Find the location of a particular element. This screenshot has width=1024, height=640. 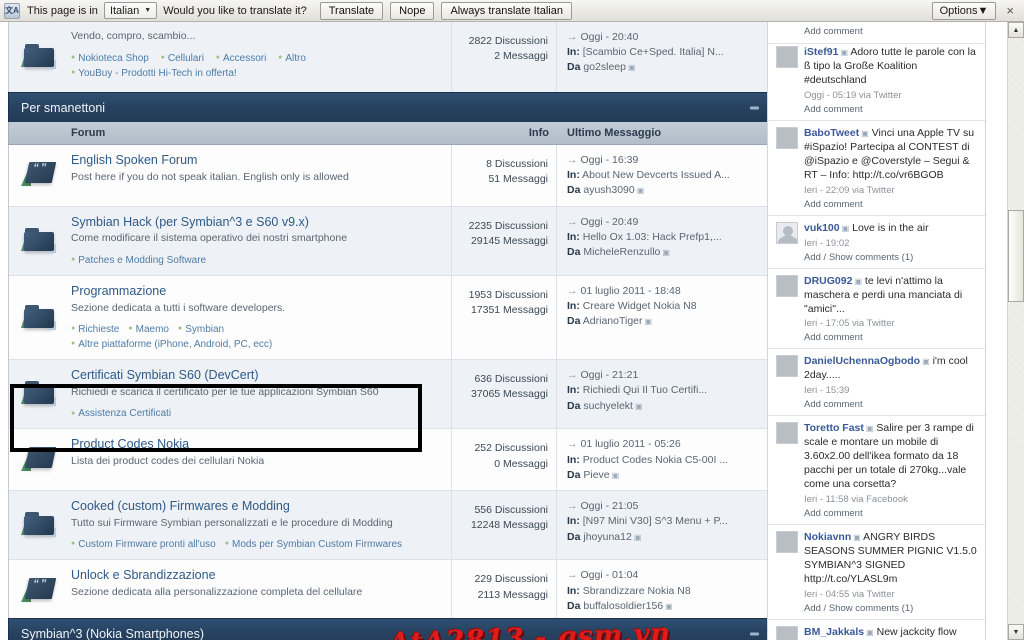

close-icon: × is located at coordinates (1013, 10).